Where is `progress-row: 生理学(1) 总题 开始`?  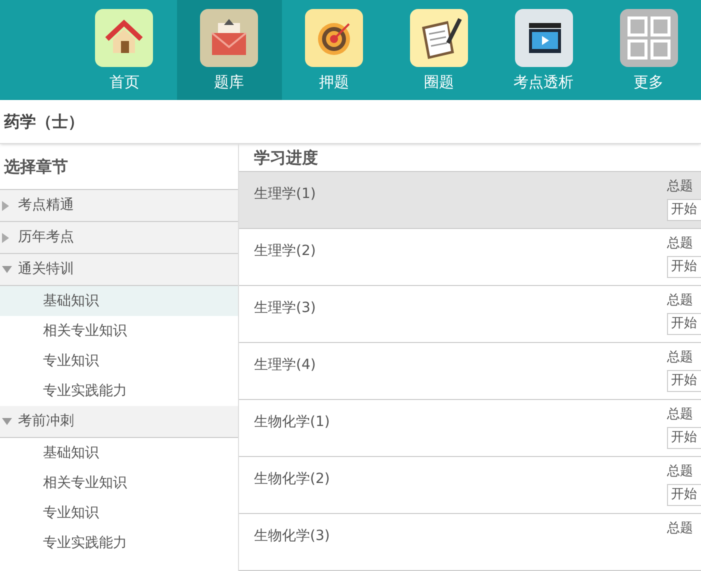 progress-row: 生理学(1) 总题 开始 is located at coordinates (470, 200).